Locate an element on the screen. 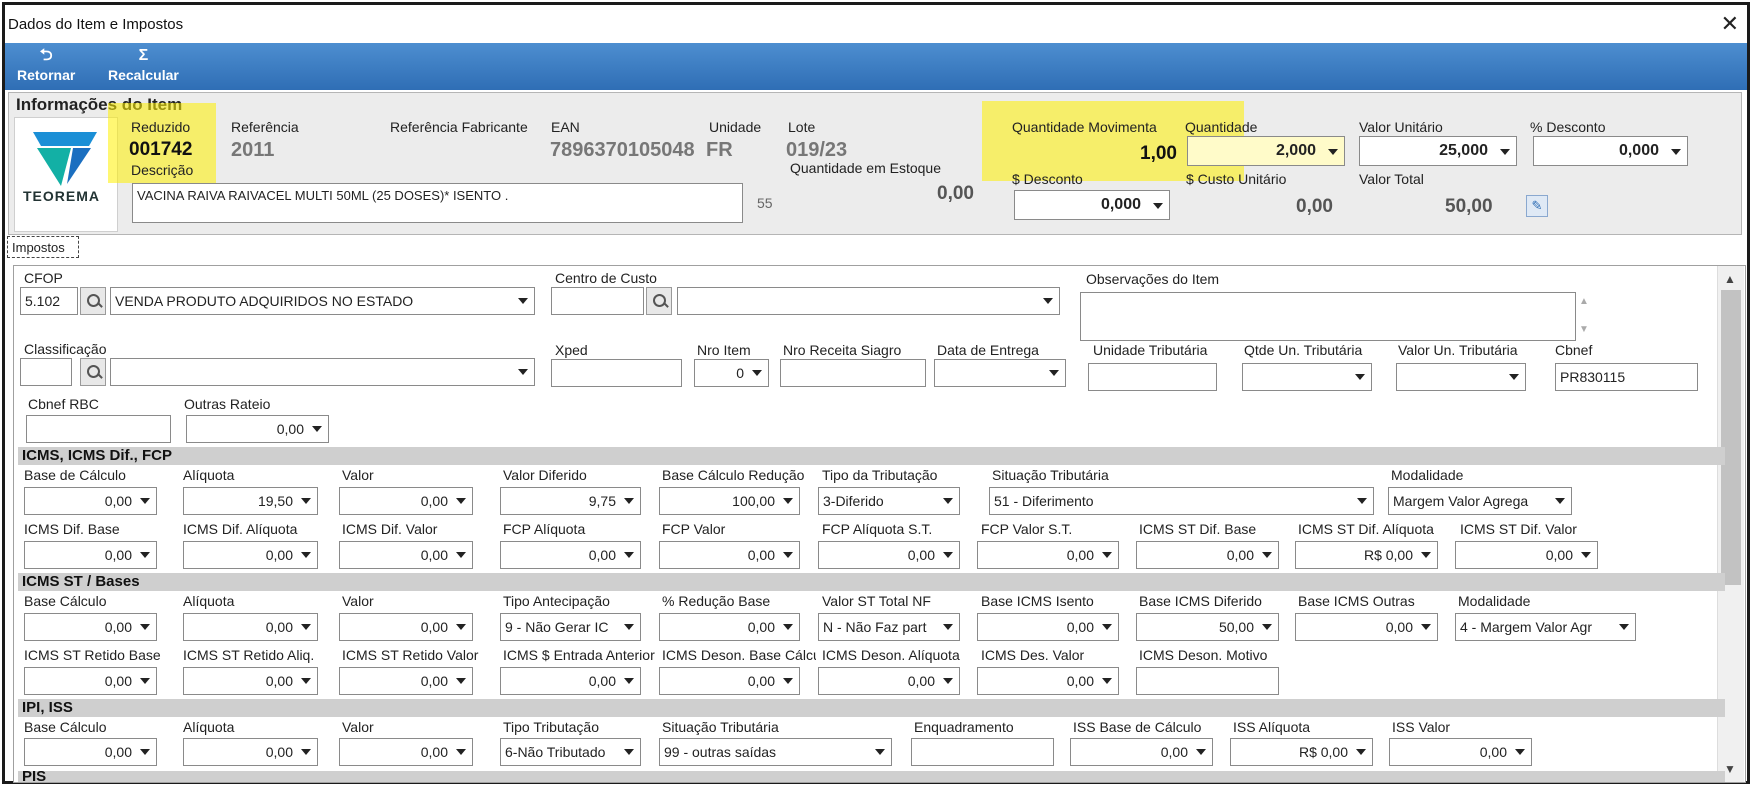 The width and height of the screenshot is (1752, 786). centro-custo-select is located at coordinates (868, 301).